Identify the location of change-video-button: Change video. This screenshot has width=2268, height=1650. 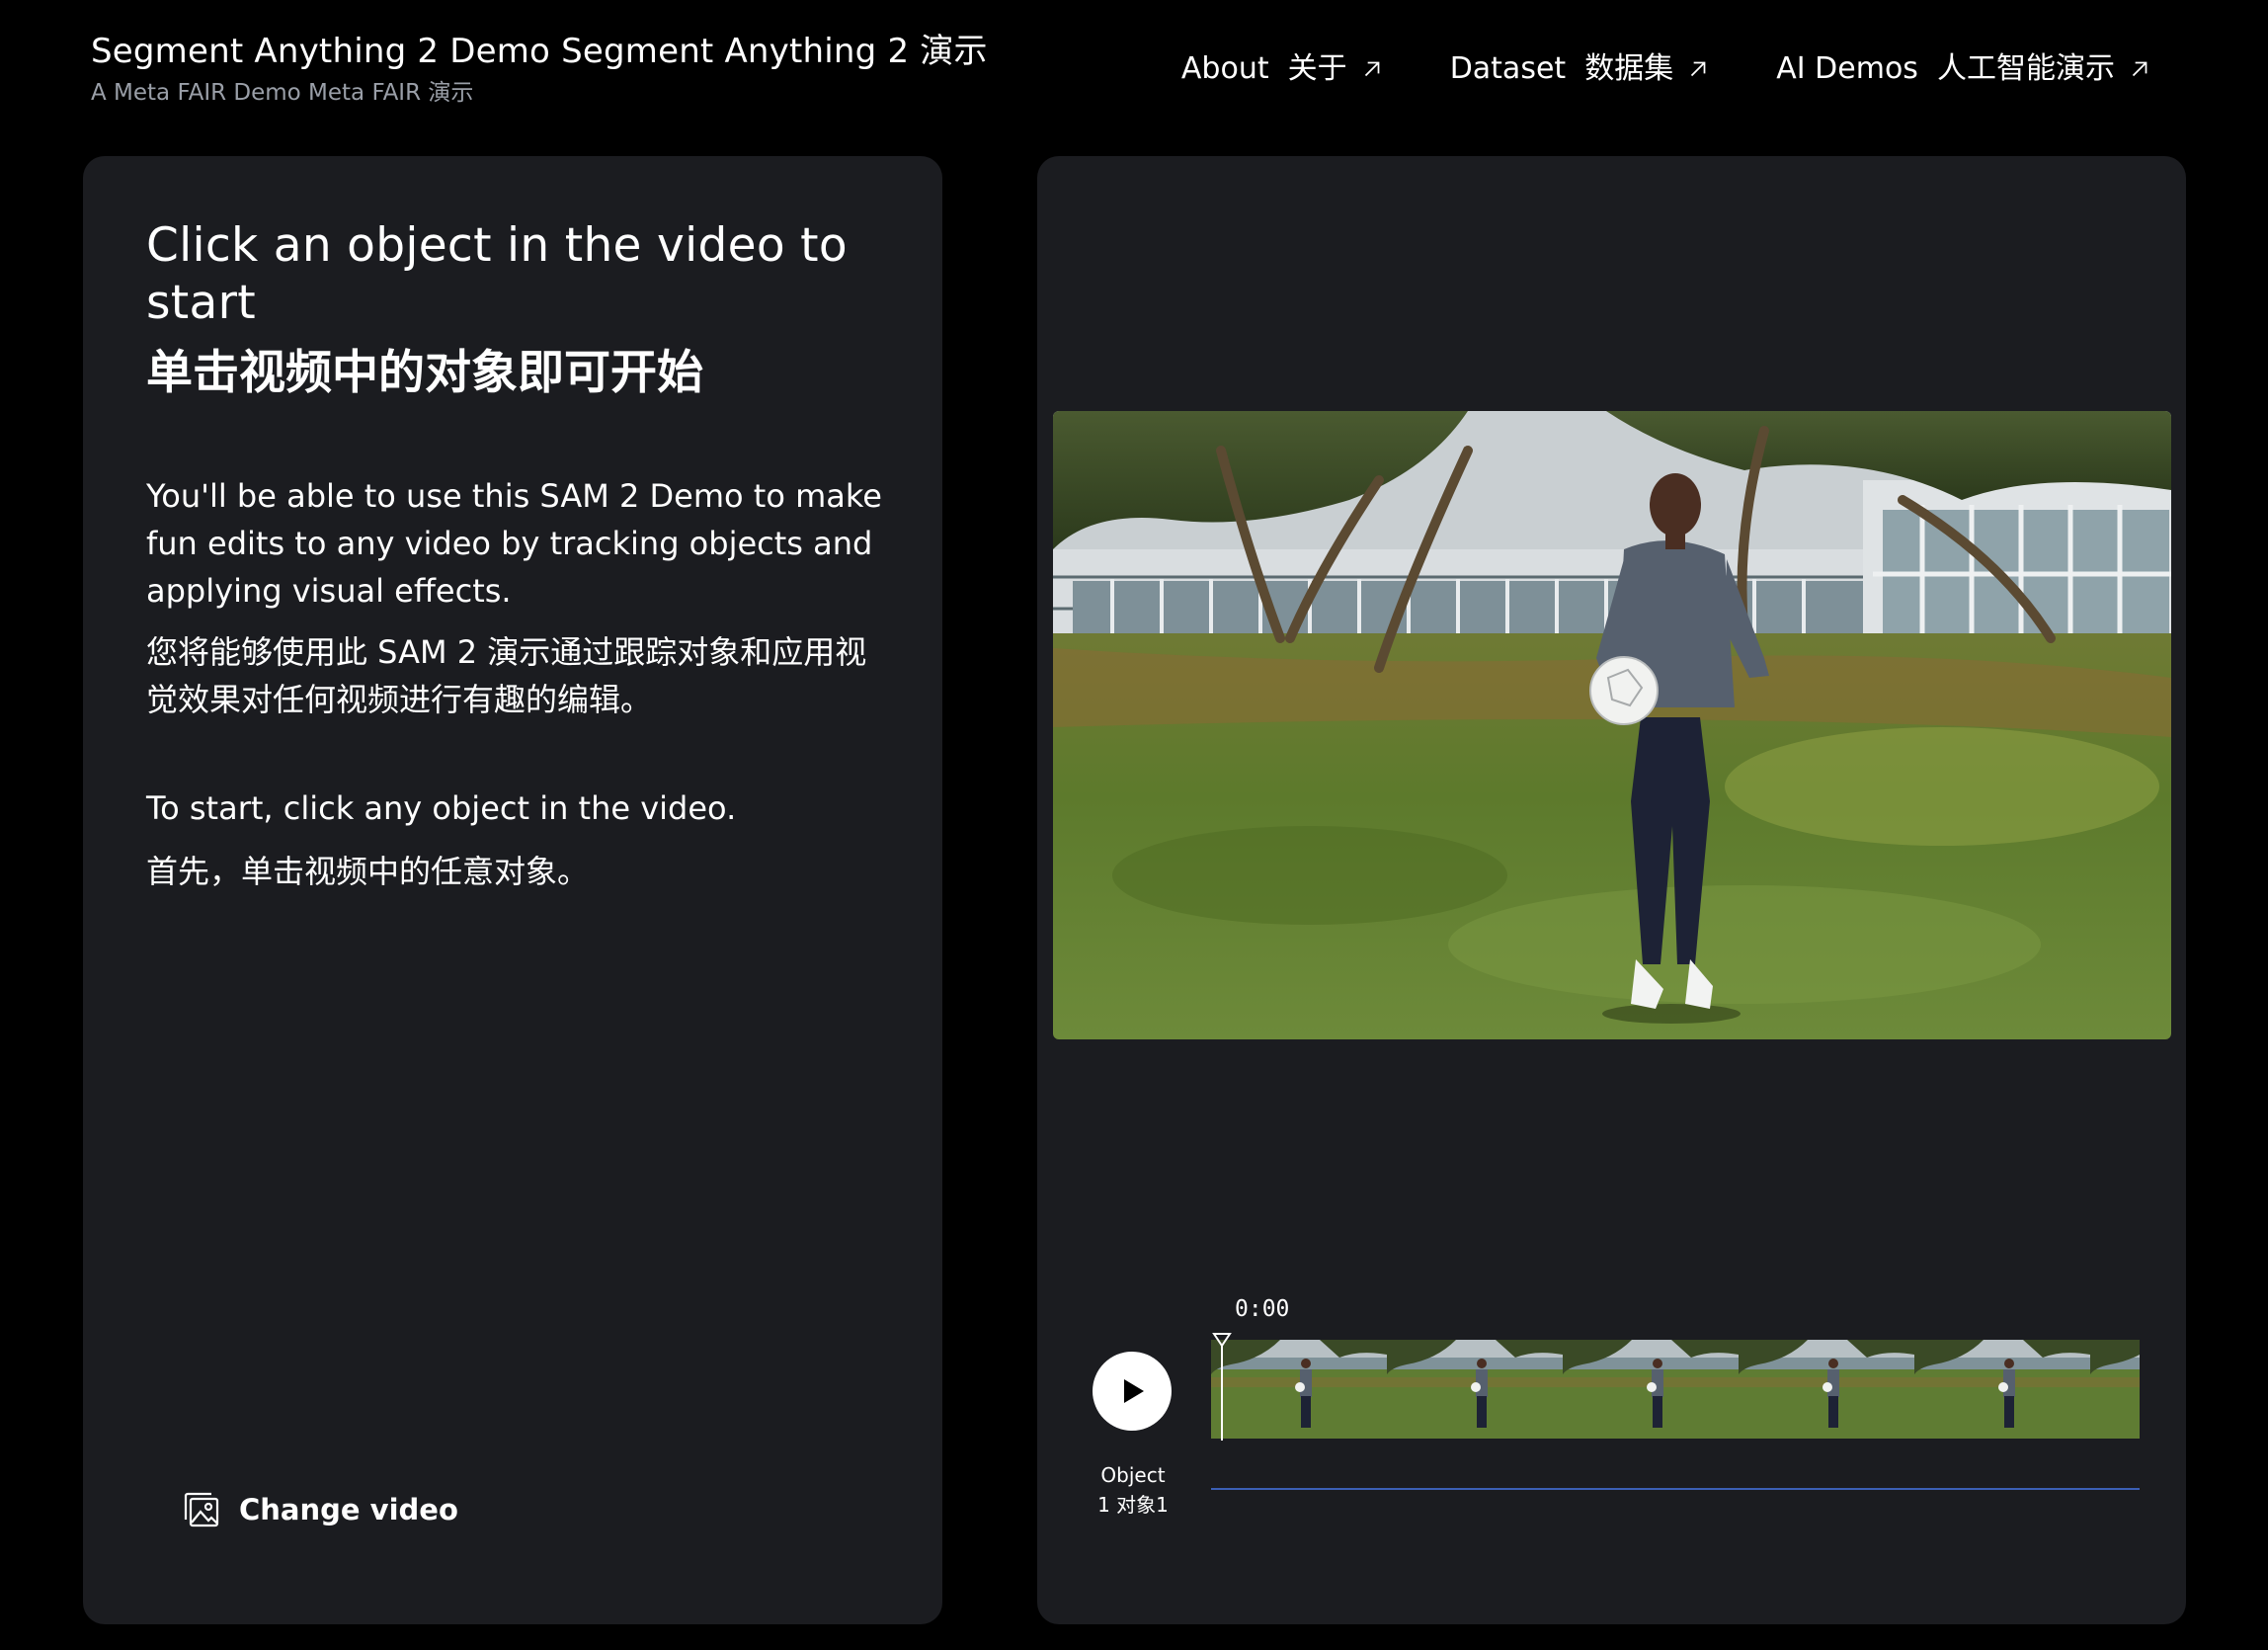
(320, 1510).